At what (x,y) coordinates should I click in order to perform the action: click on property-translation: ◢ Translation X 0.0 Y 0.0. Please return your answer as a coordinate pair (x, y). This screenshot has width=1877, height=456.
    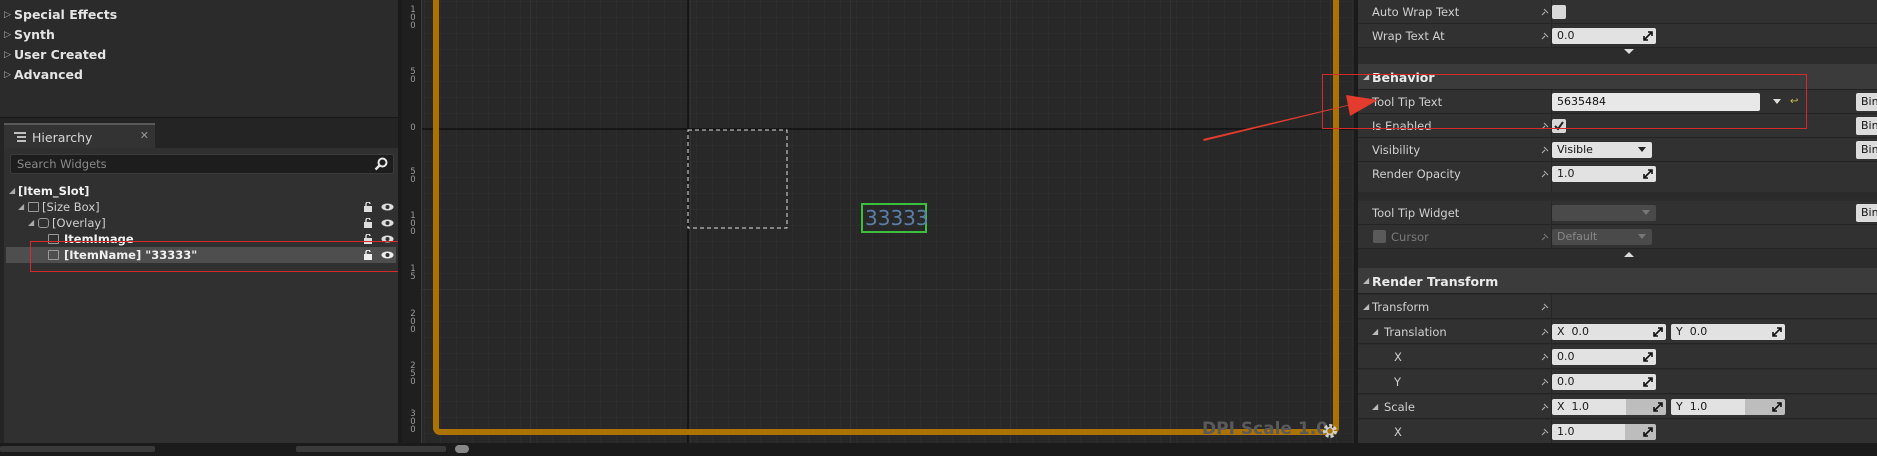
    Looking at the image, I should click on (1617, 332).